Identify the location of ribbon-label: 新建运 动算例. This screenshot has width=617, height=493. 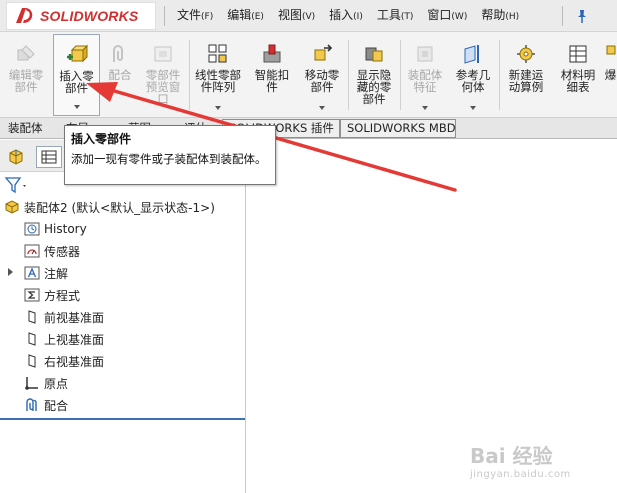
(526, 81).